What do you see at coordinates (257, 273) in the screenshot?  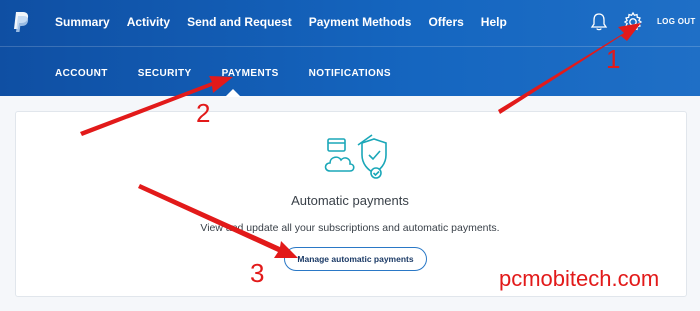 I see `step-3-label: 3` at bounding box center [257, 273].